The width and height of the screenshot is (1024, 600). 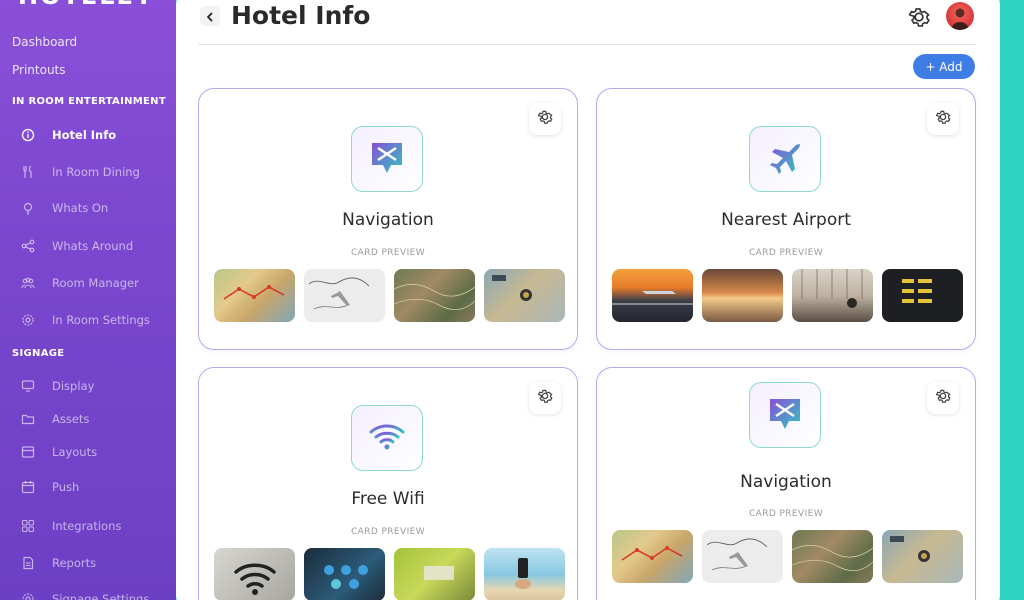 What do you see at coordinates (101, 596) in the screenshot?
I see `sidebar-item-label: Signage Settings` at bounding box center [101, 596].